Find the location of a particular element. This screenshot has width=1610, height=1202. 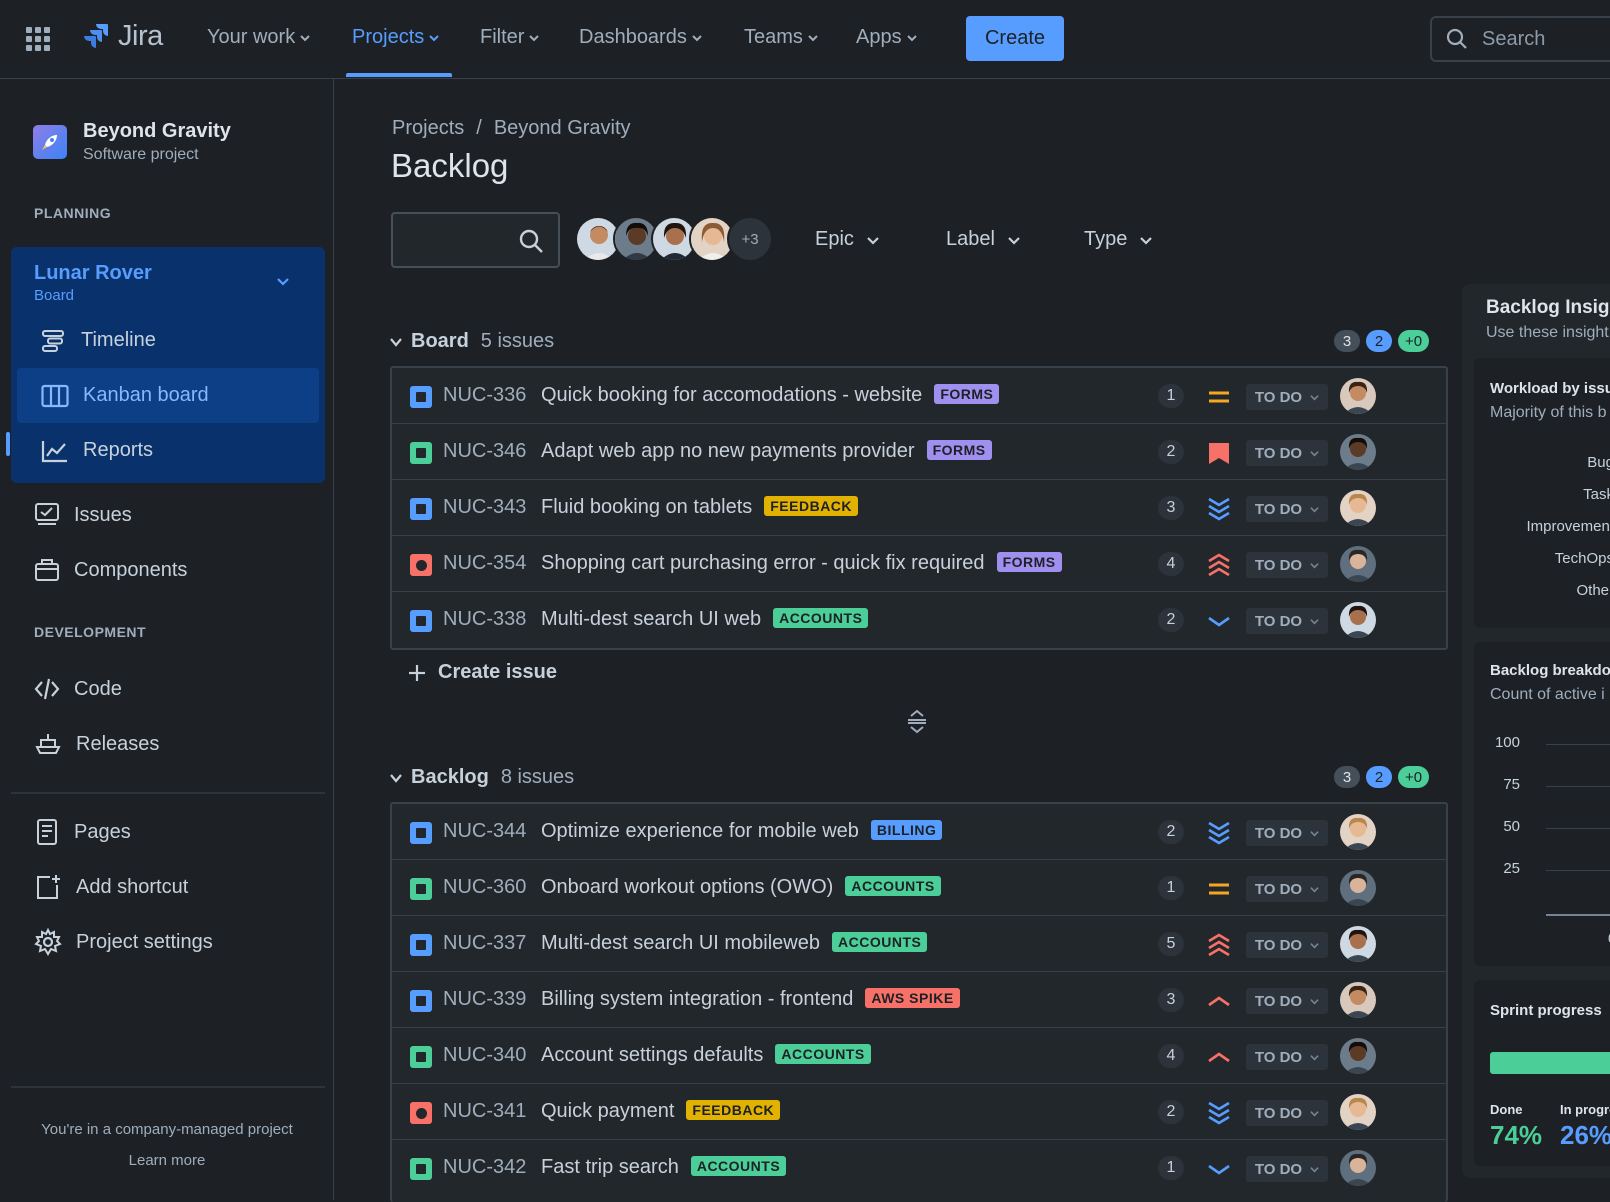

chevron-down-icon is located at coordinates (283, 281).